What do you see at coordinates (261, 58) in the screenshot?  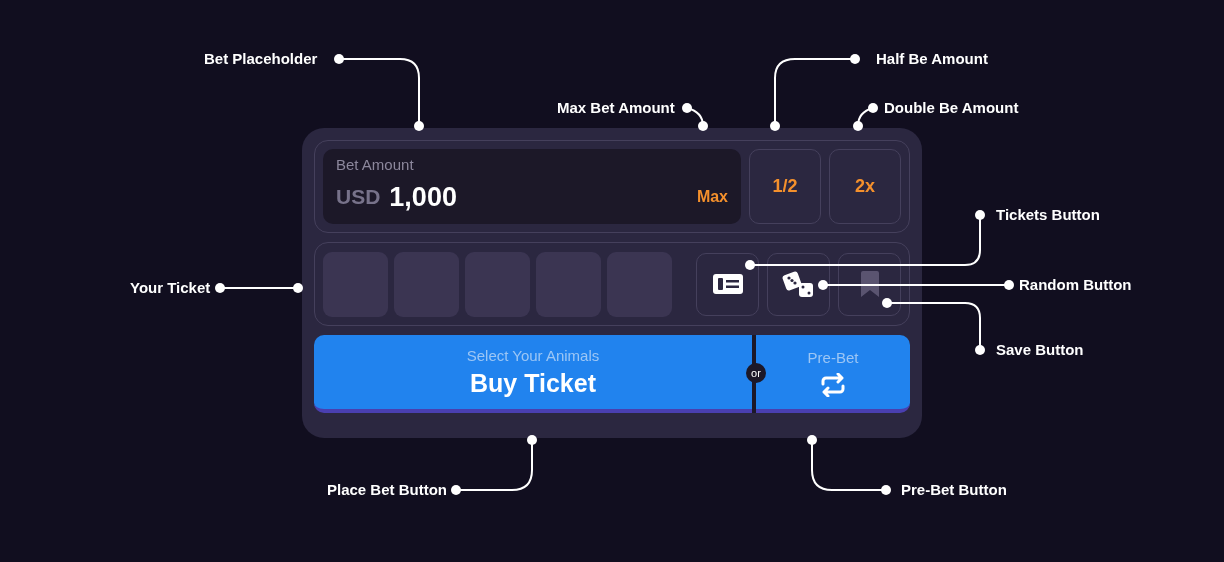 I see `callout-label: Bet Placeholder` at bounding box center [261, 58].